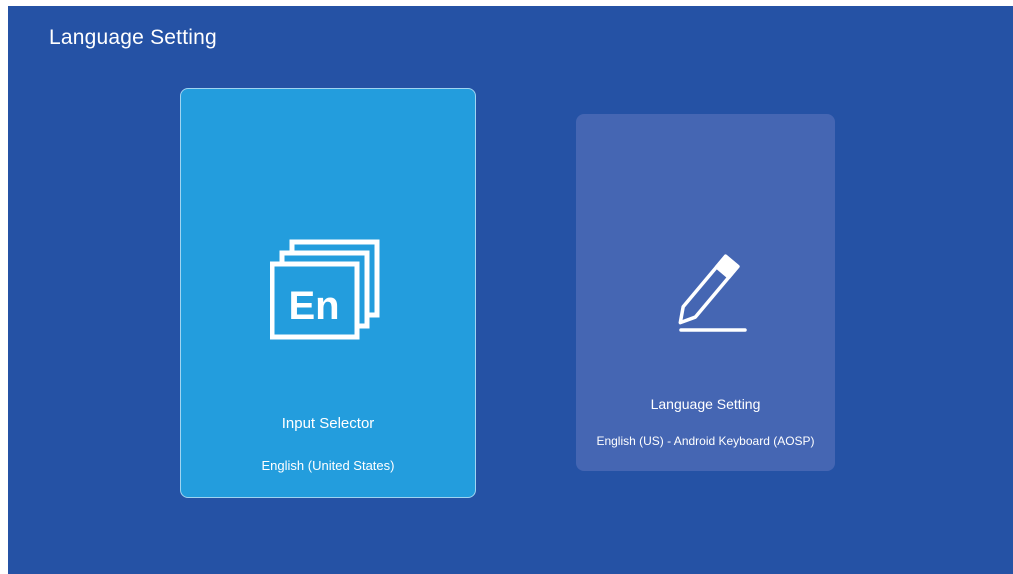 The width and height of the screenshot is (1013, 574). I want to click on input-selector-value: English (United States), so click(328, 465).